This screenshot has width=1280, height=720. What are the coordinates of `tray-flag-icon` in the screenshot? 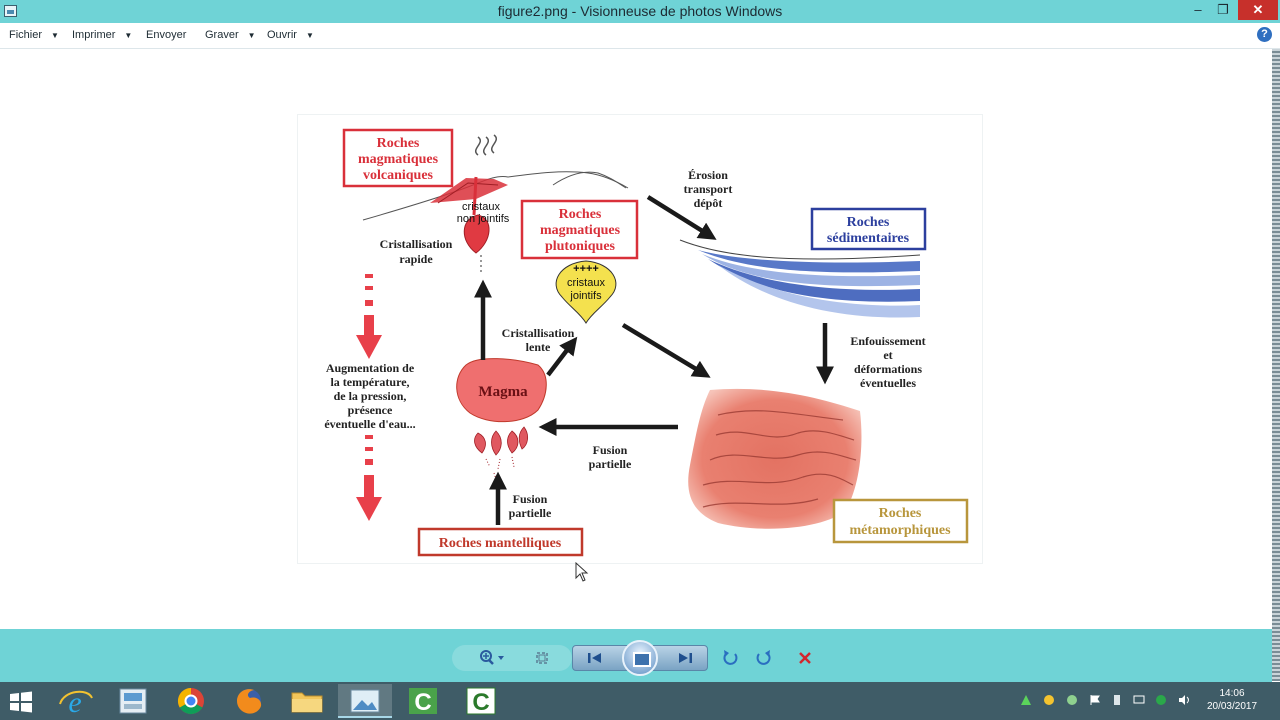 It's located at (1095, 700).